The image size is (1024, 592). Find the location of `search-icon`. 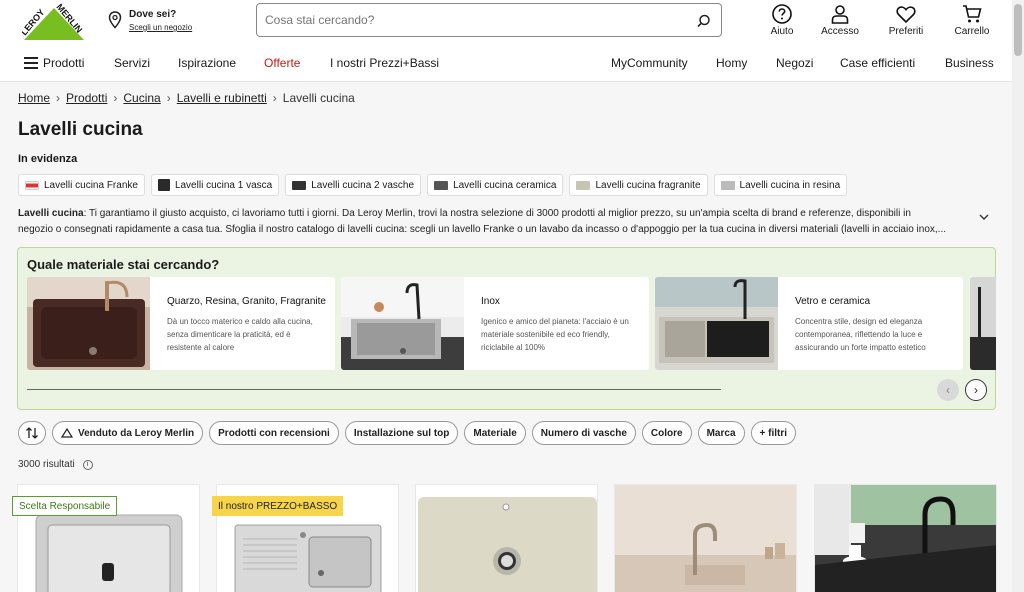

search-icon is located at coordinates (704, 21).